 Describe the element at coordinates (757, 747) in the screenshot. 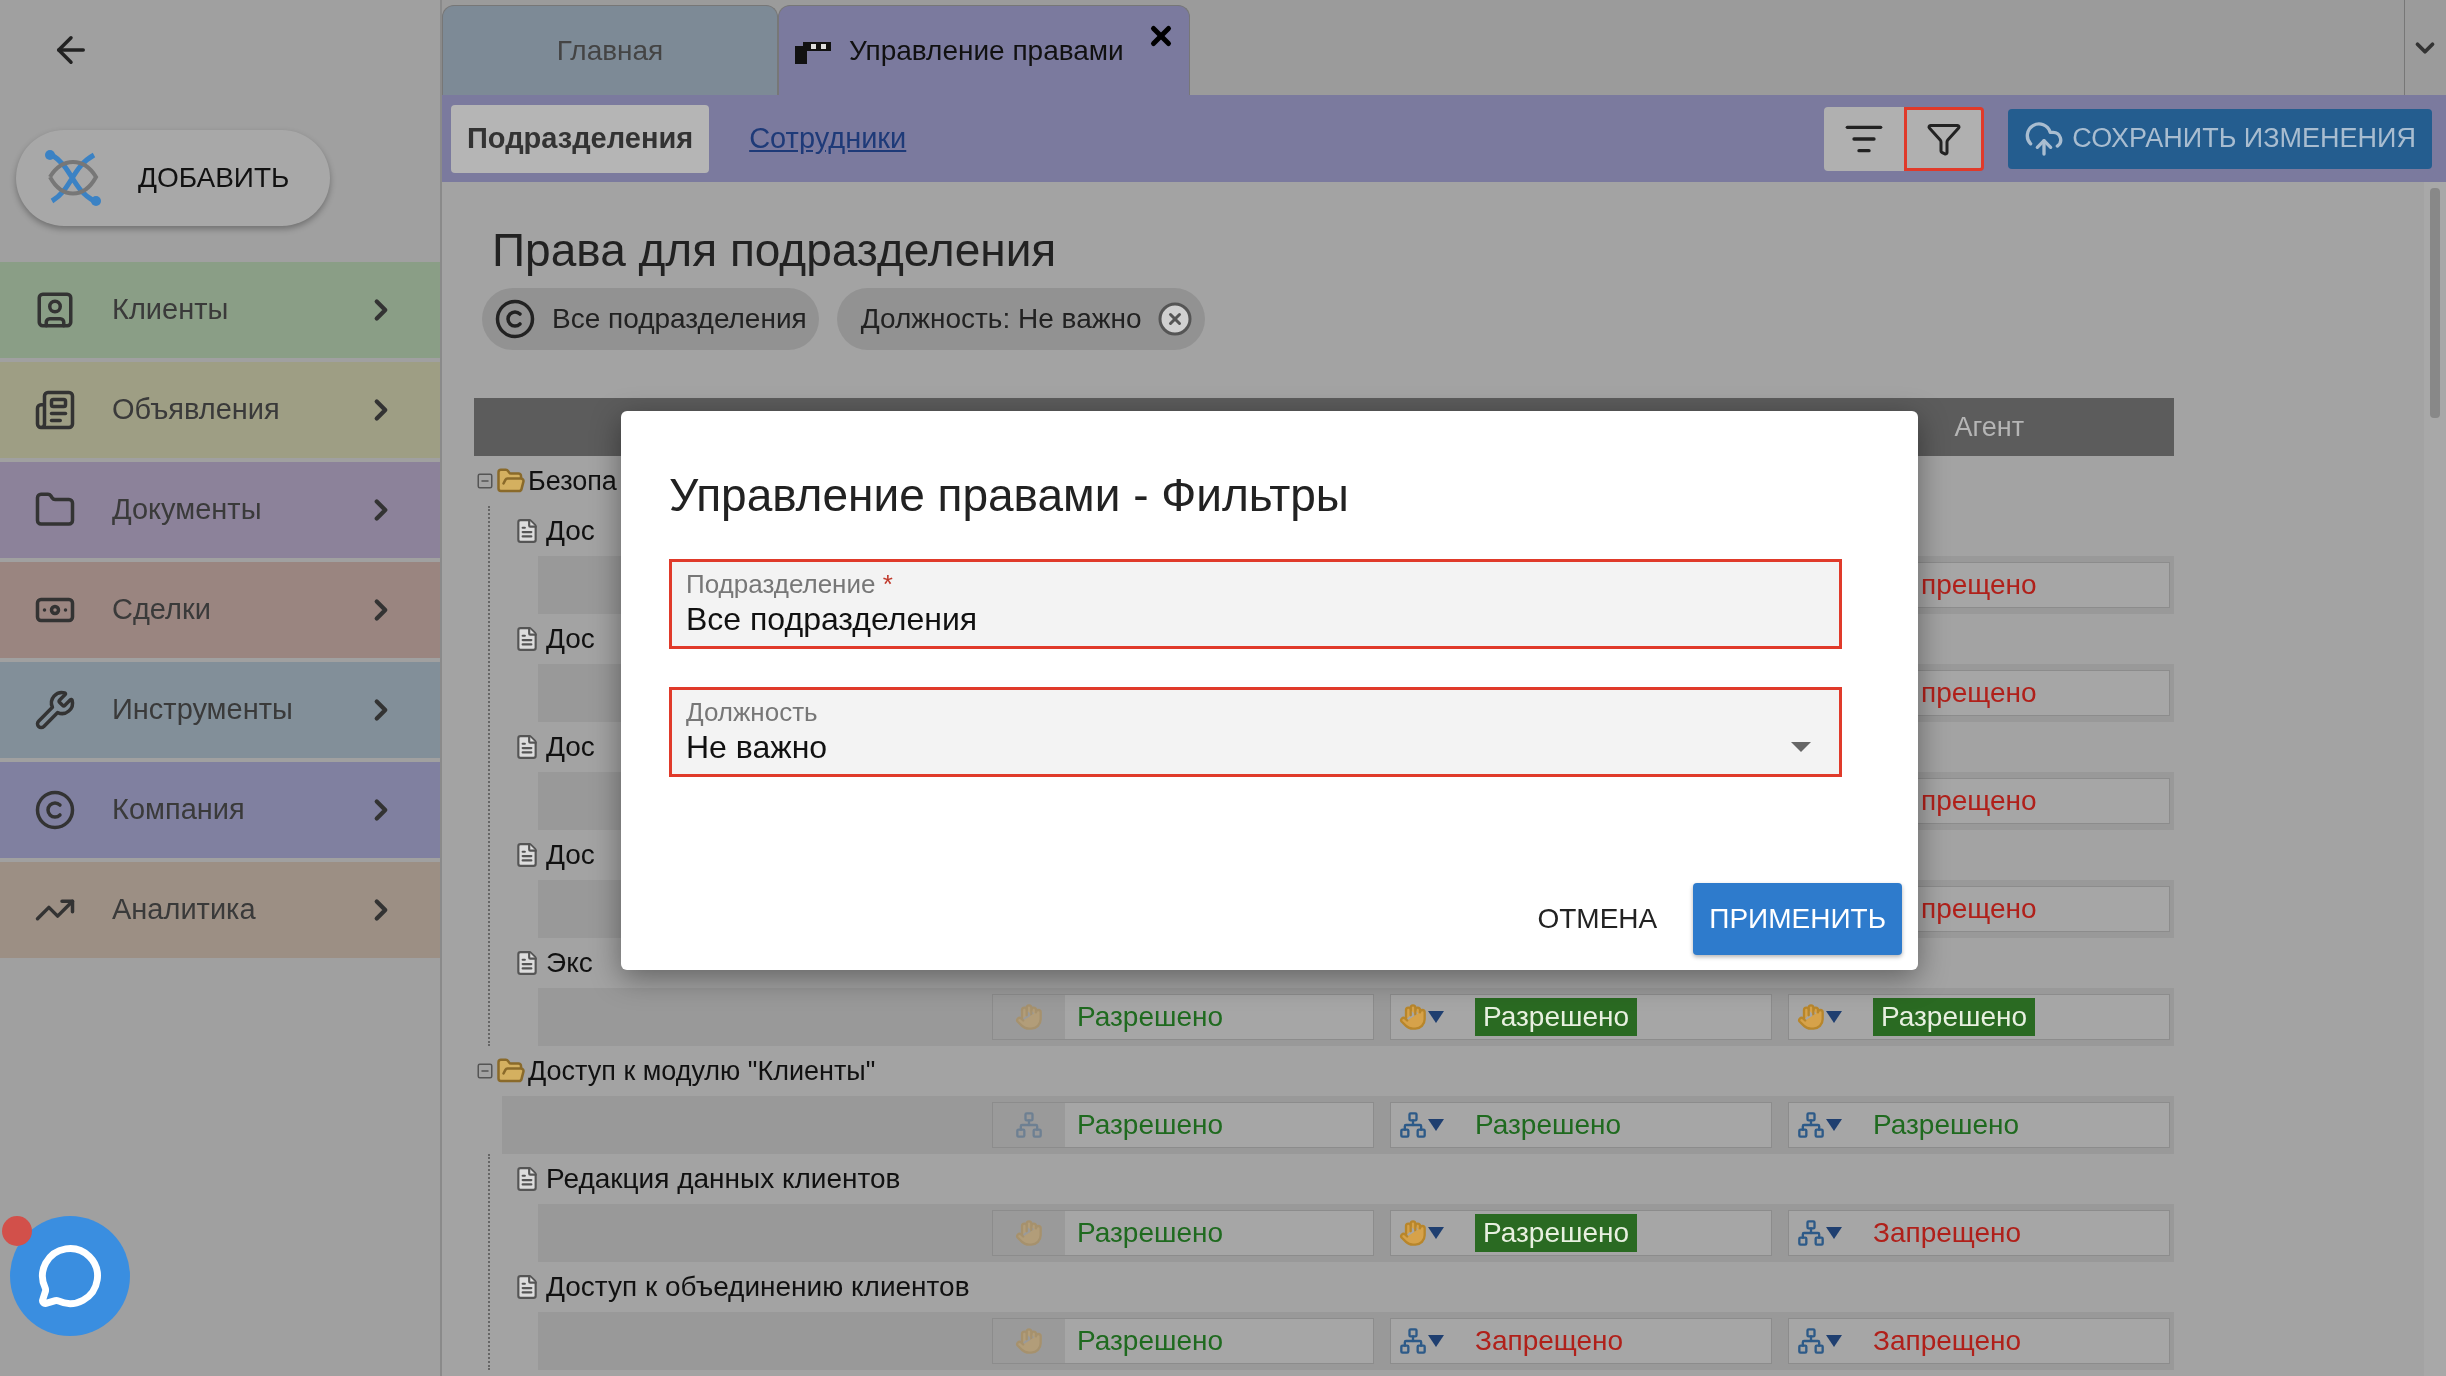

I see `field-value: Не важно` at that location.